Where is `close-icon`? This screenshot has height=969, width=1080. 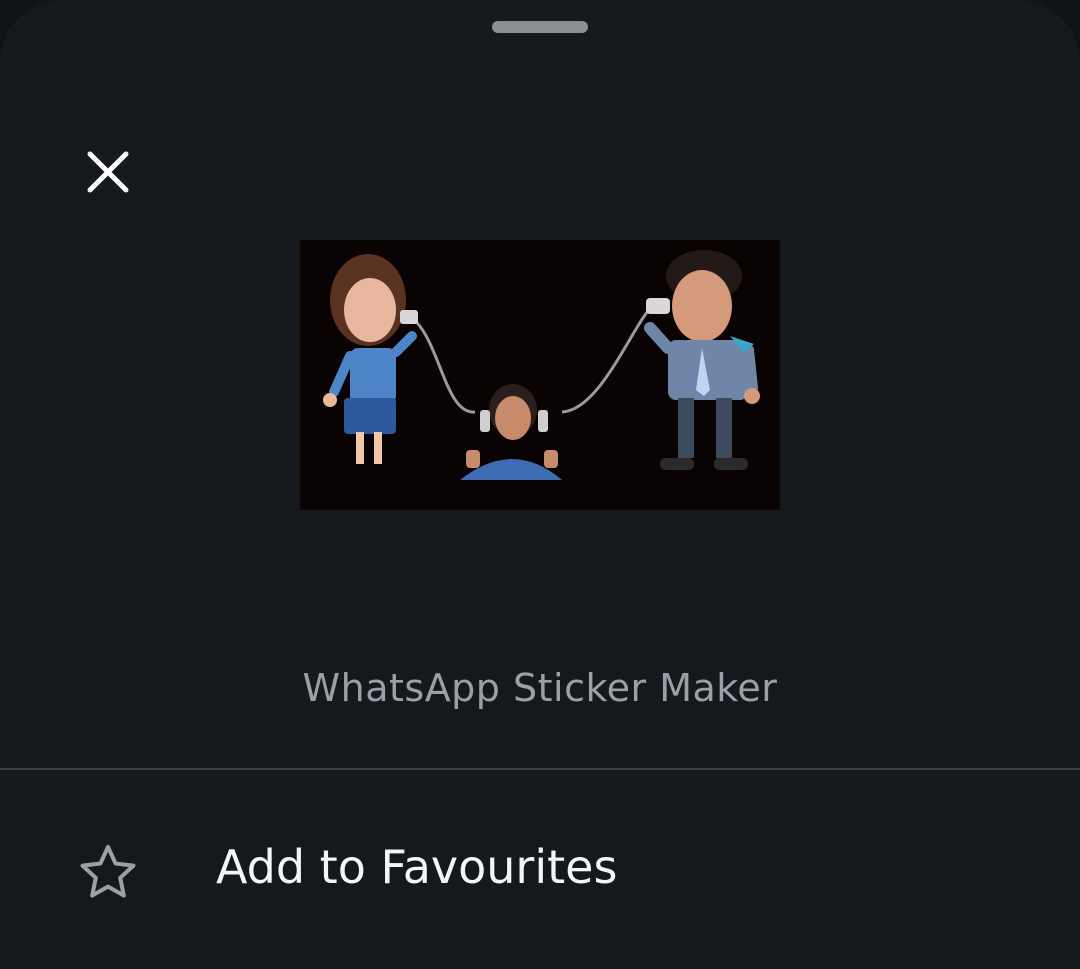
close-icon is located at coordinates (108, 172).